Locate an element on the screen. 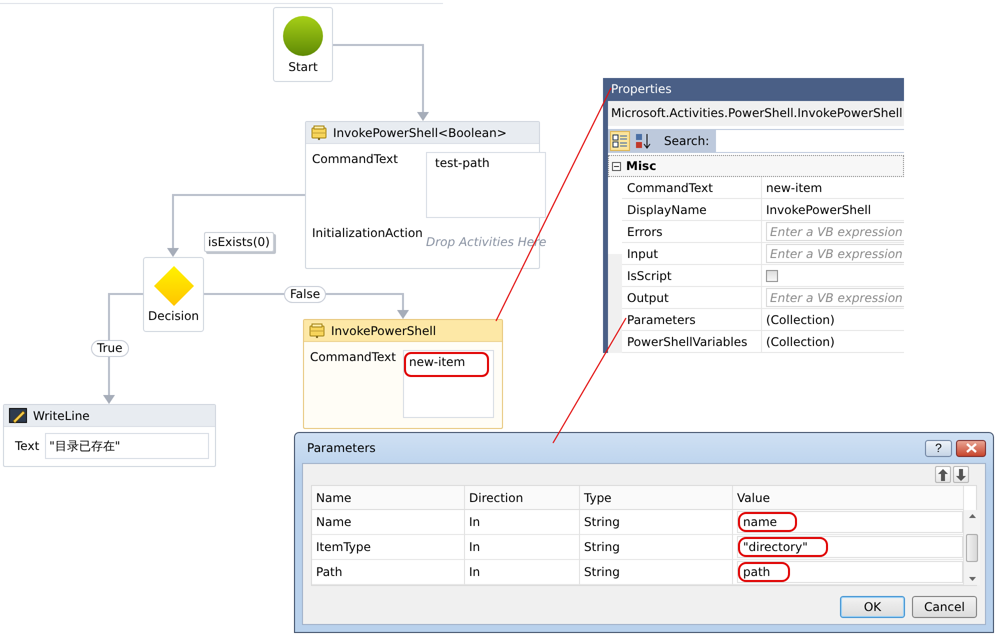 The width and height of the screenshot is (998, 635). activity-card: InvokePowerShell CommandText new-item is located at coordinates (403, 374).